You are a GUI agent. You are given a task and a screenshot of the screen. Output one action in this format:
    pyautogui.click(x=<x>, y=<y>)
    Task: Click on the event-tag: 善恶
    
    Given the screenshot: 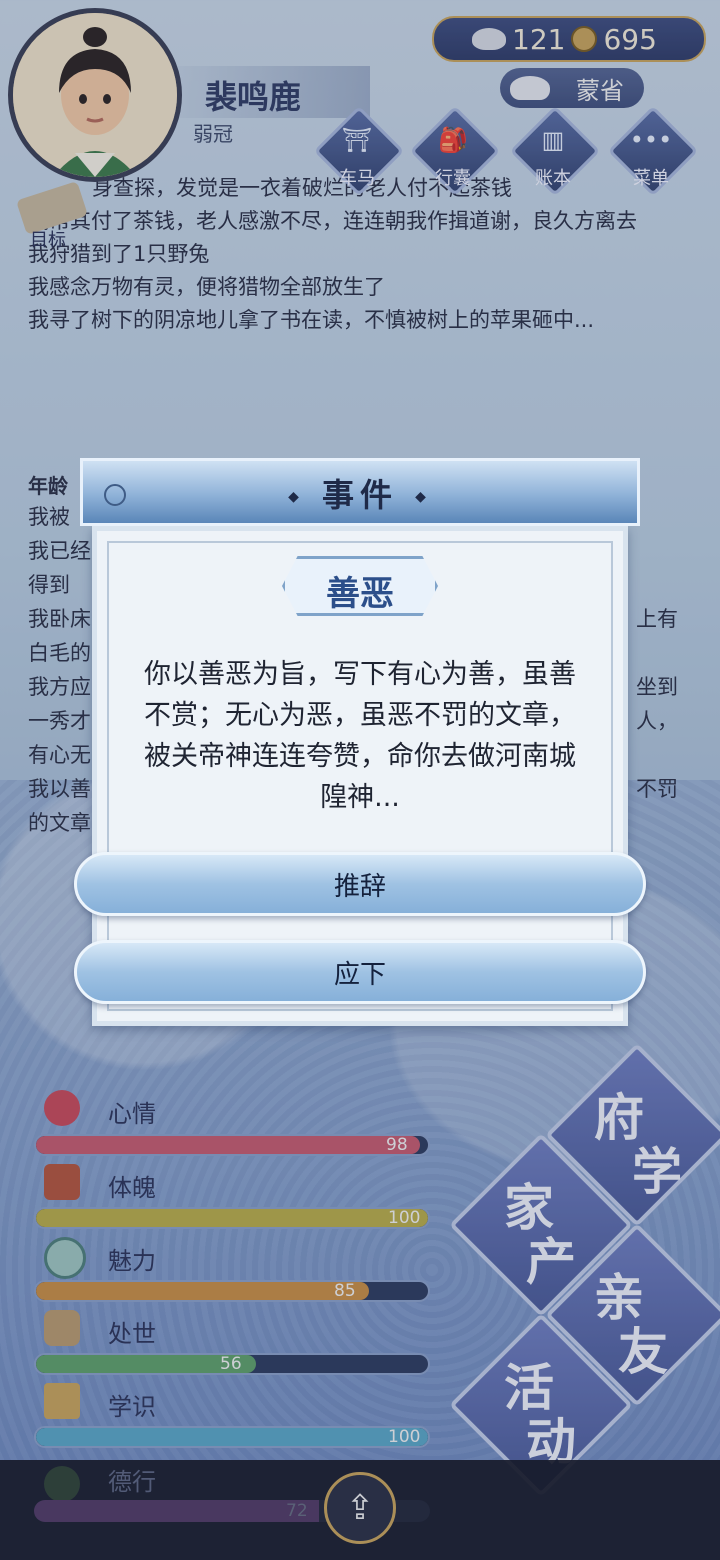 What is the action you would take?
    pyautogui.click(x=360, y=594)
    